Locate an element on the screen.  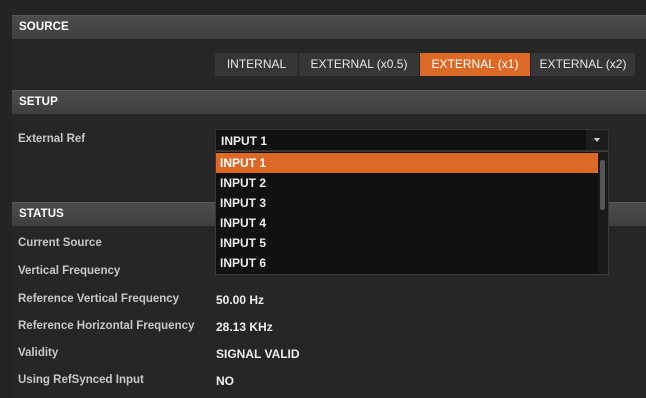
source-internal-button: INTERNAL is located at coordinates (257, 64).